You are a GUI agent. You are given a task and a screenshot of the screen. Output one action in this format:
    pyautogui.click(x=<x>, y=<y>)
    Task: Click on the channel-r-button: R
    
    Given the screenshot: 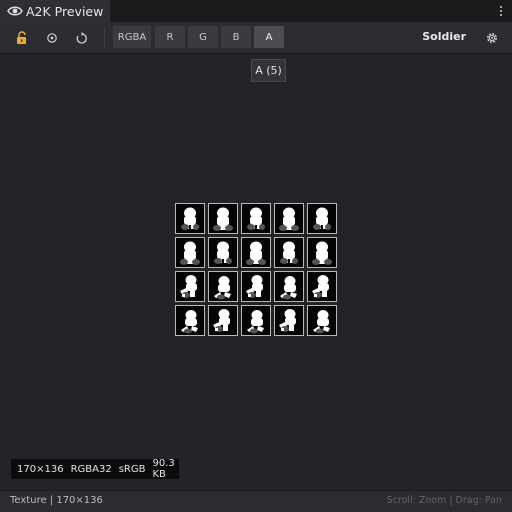 What is the action you would take?
    pyautogui.click(x=170, y=37)
    